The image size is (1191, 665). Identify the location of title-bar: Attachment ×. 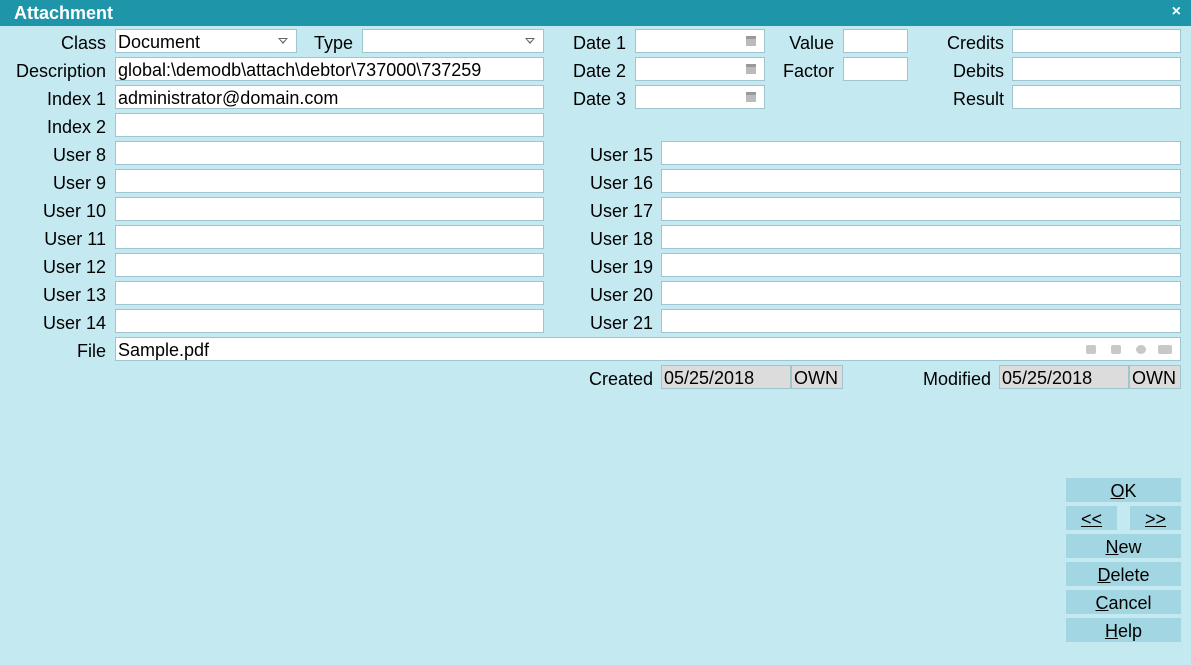
(595, 13).